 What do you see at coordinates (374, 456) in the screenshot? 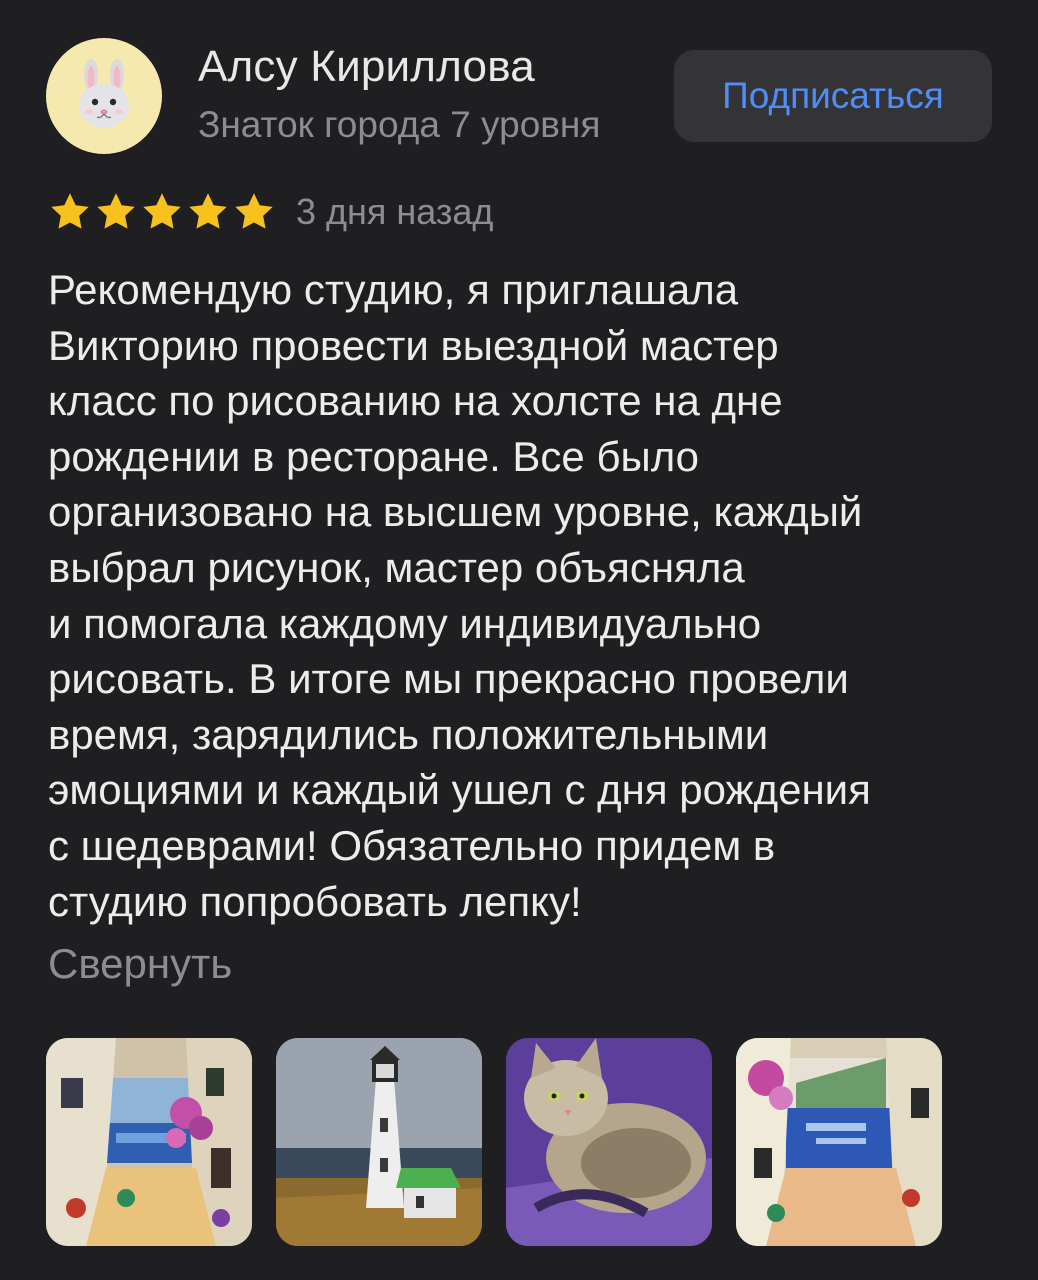
I see `review-text-line: рождении в ресторане. Все было` at bounding box center [374, 456].